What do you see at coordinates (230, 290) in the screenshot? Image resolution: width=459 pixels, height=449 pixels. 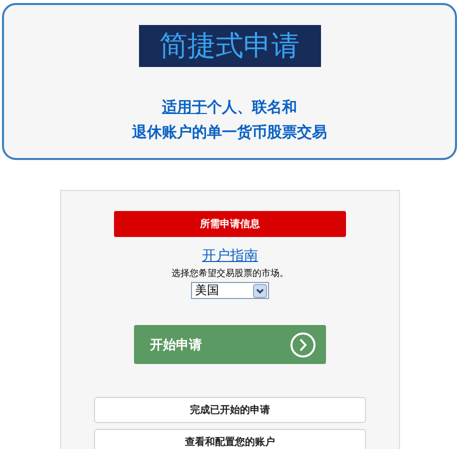 I see `market-select: 美国` at bounding box center [230, 290].